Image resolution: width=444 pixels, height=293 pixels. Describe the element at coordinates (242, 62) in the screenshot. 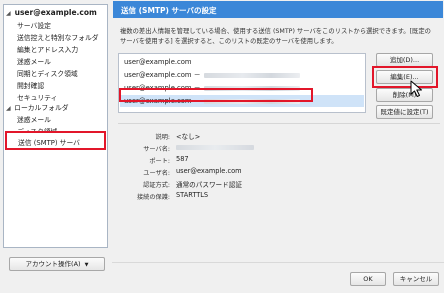

I see `list-item: user@example.com` at that location.